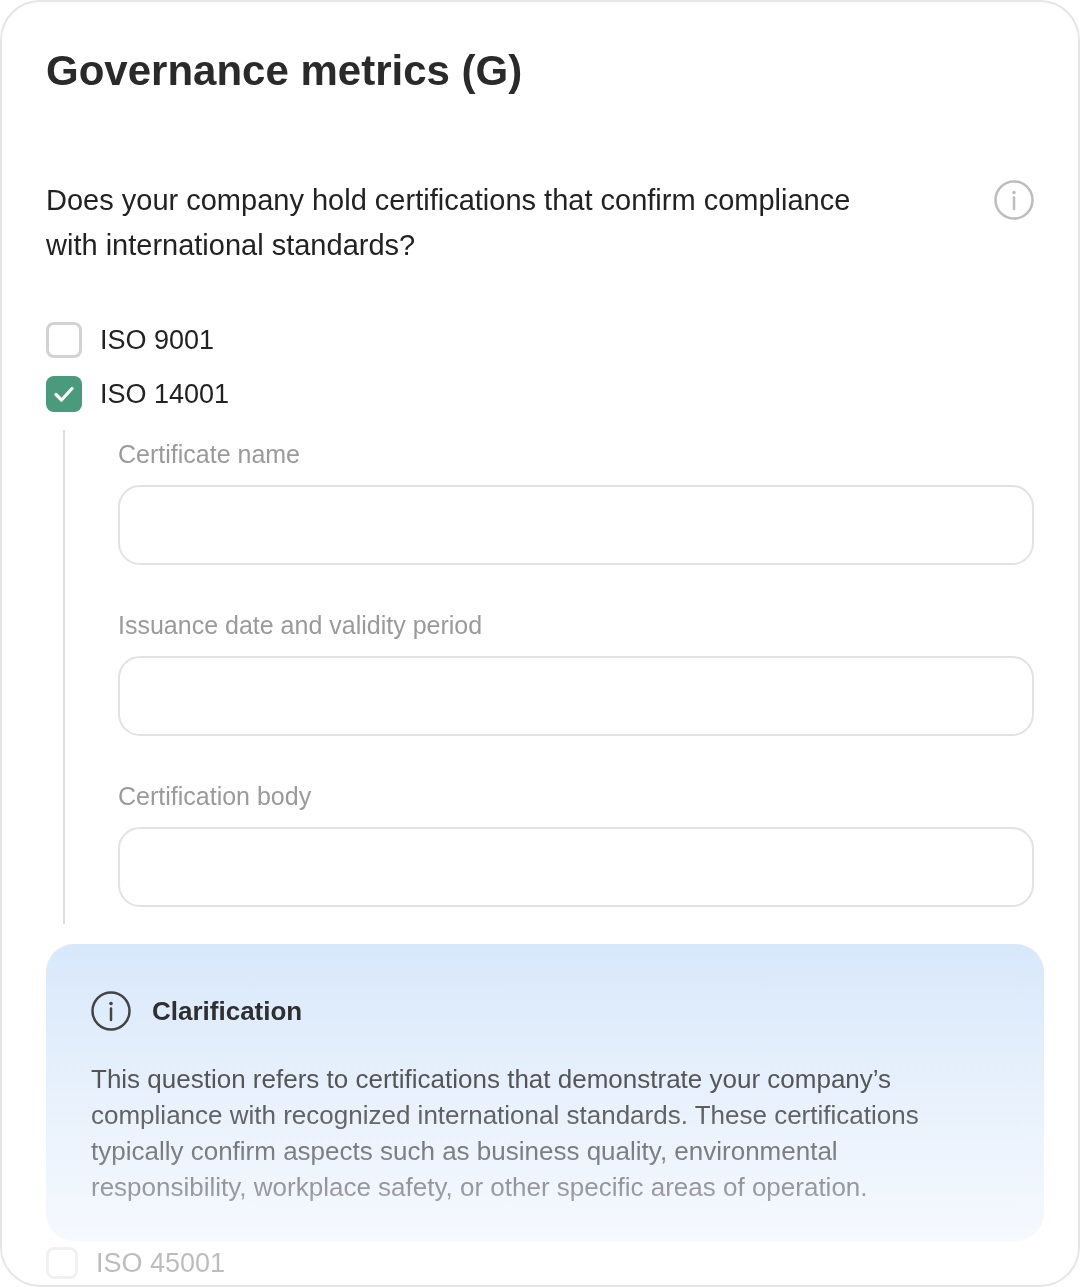 This screenshot has height=1287, width=1080. What do you see at coordinates (505, 1133) in the screenshot?
I see `clarification-text: This question refers to certifications that demonstrate your company’s compliance with recognized international standards. These certifications typically confirm aspects such as business quality, environmental responsibility, workplace safety, or other specific areas of operation.` at bounding box center [505, 1133].